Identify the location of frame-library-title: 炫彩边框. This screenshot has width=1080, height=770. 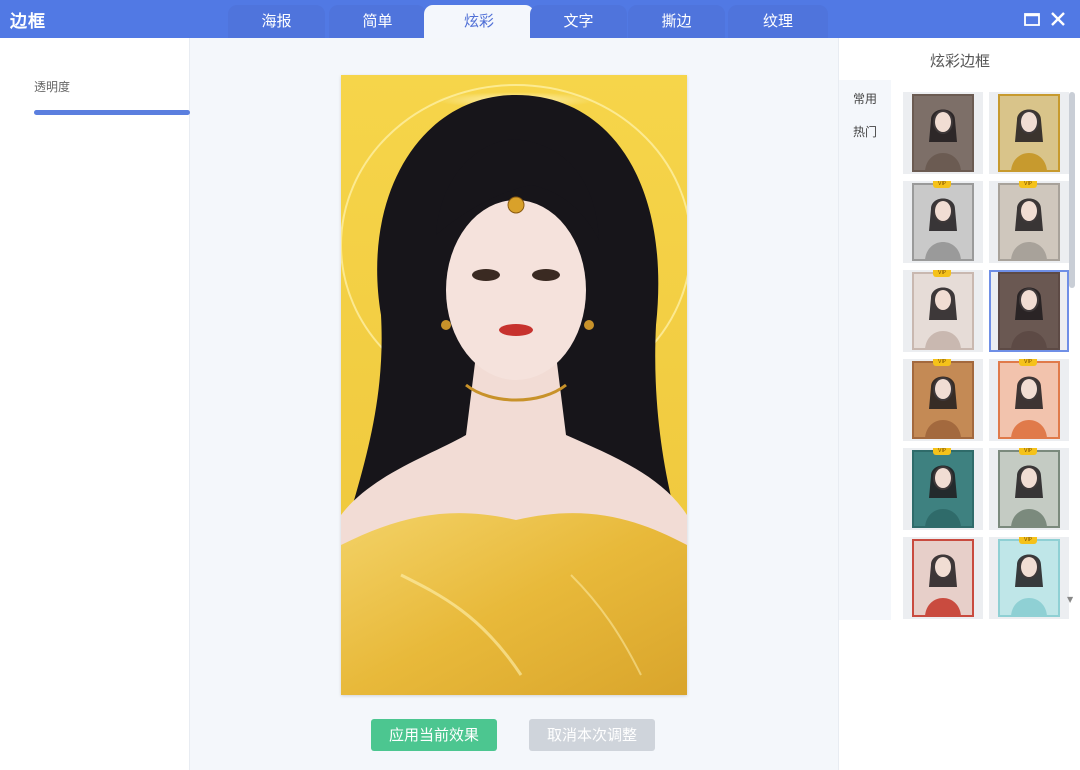
(959, 61).